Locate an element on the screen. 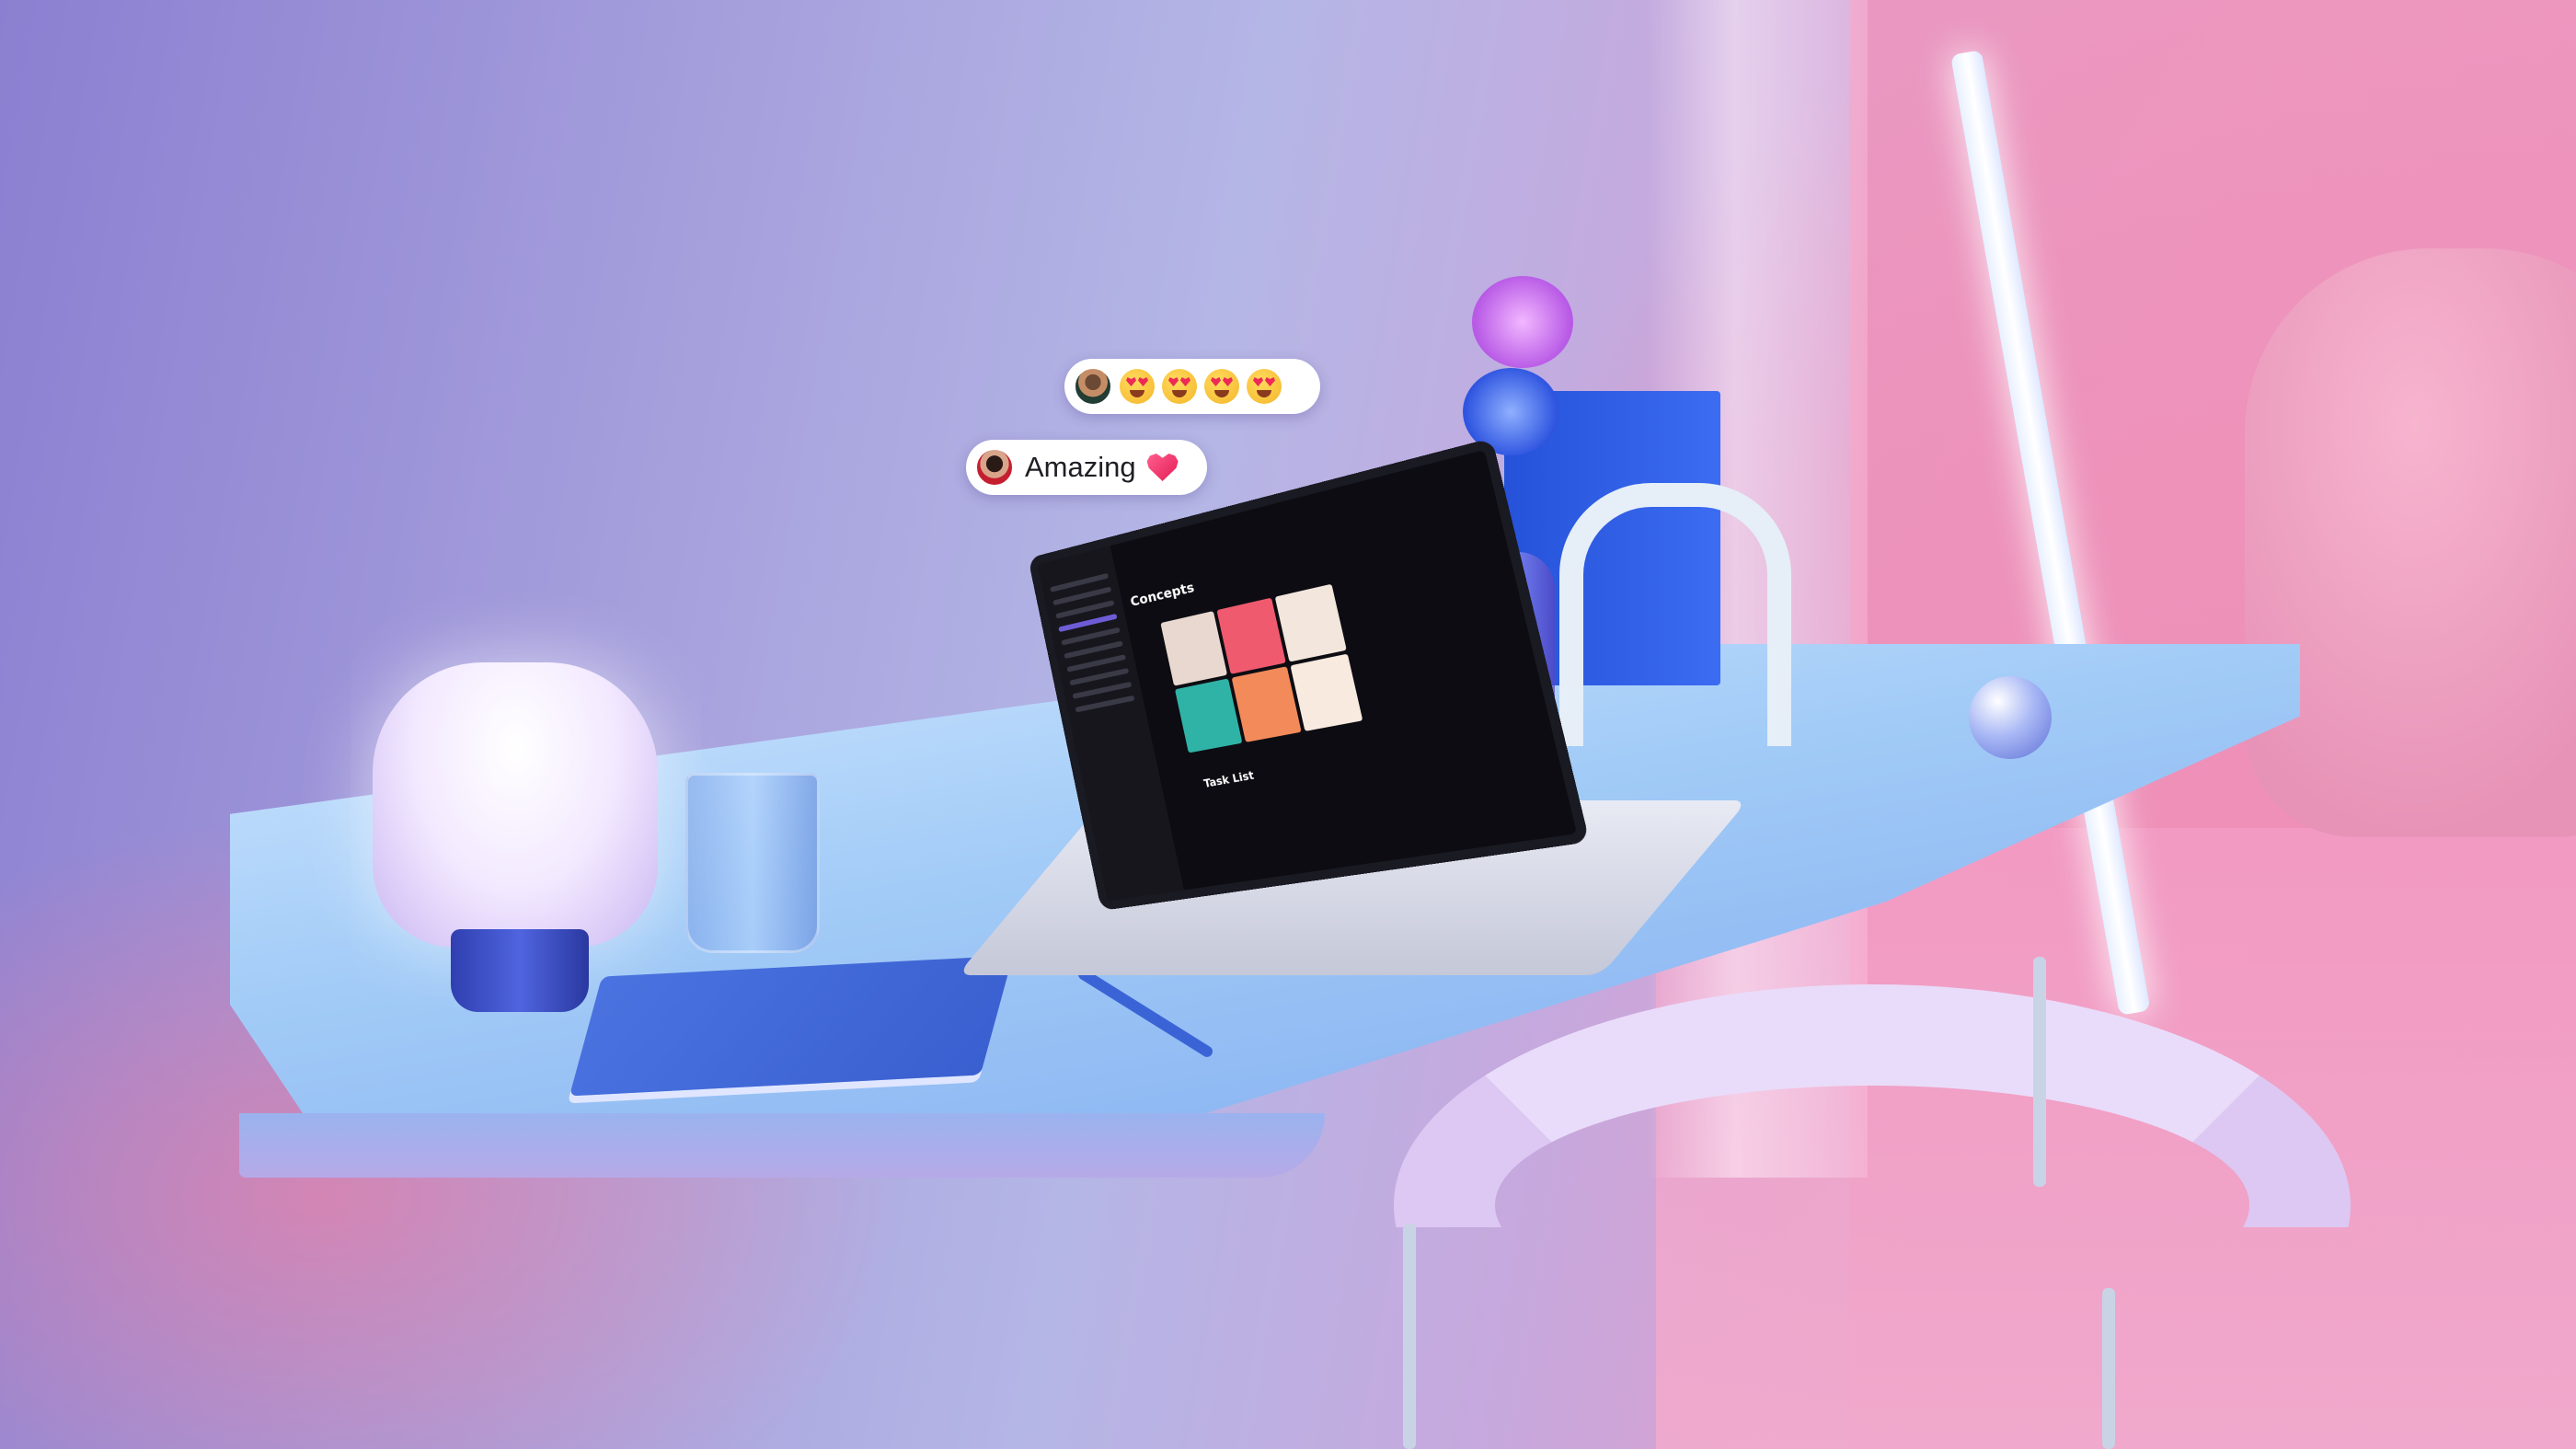  lamp-base is located at coordinates (520, 970).